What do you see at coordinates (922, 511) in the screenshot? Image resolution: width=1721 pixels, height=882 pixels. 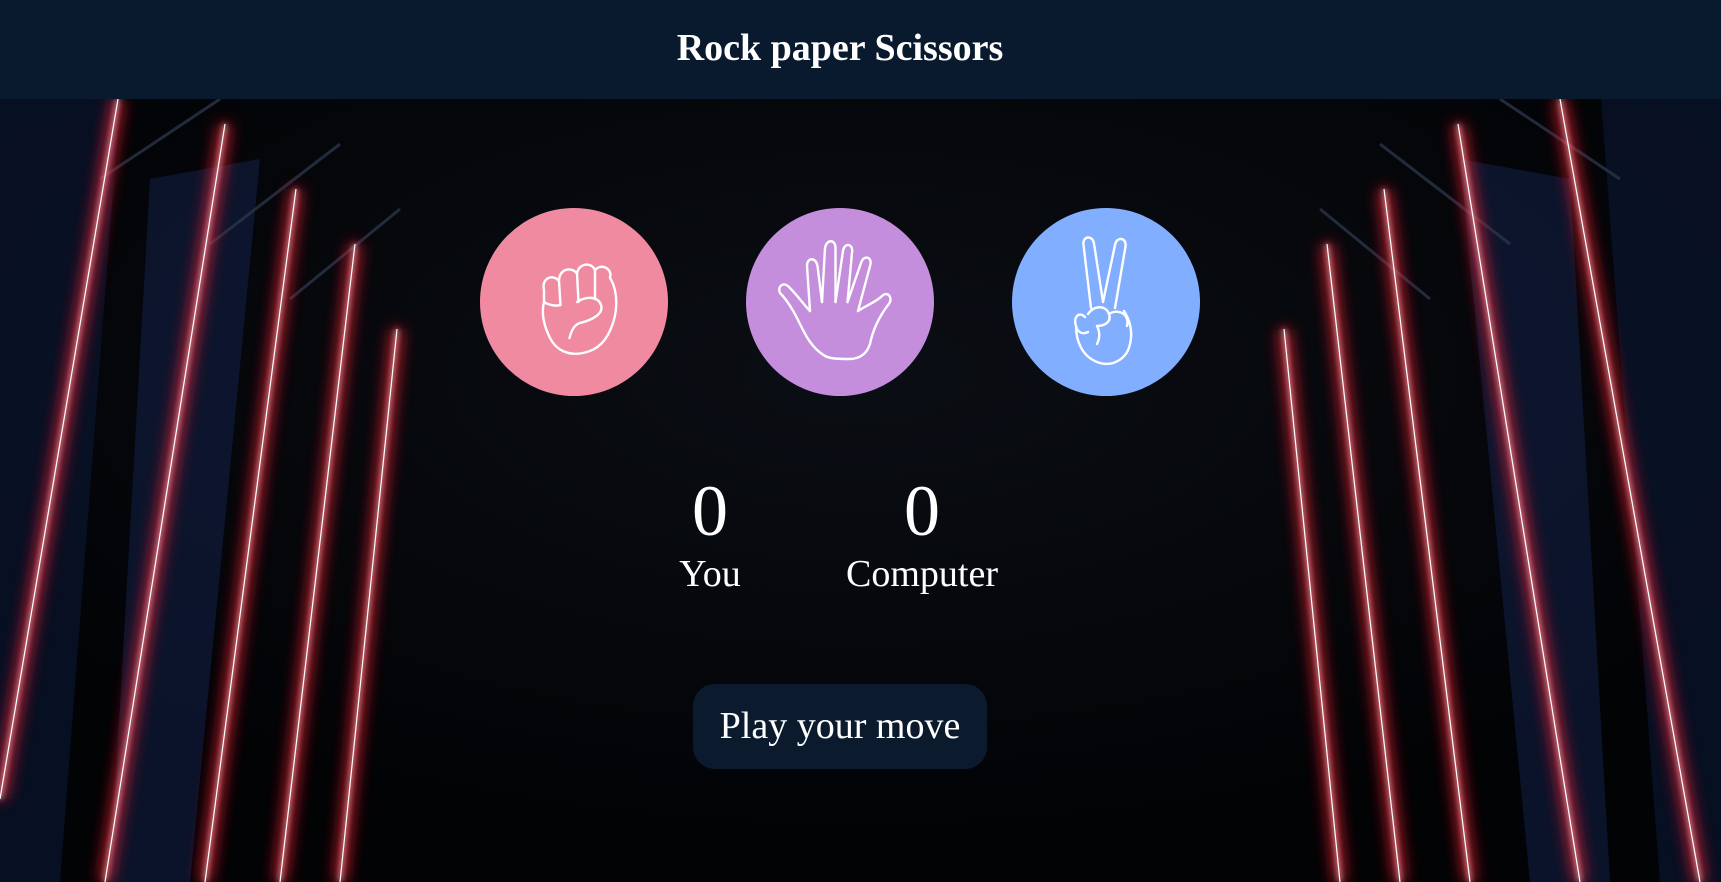 I see `computer-score-value: 0` at bounding box center [922, 511].